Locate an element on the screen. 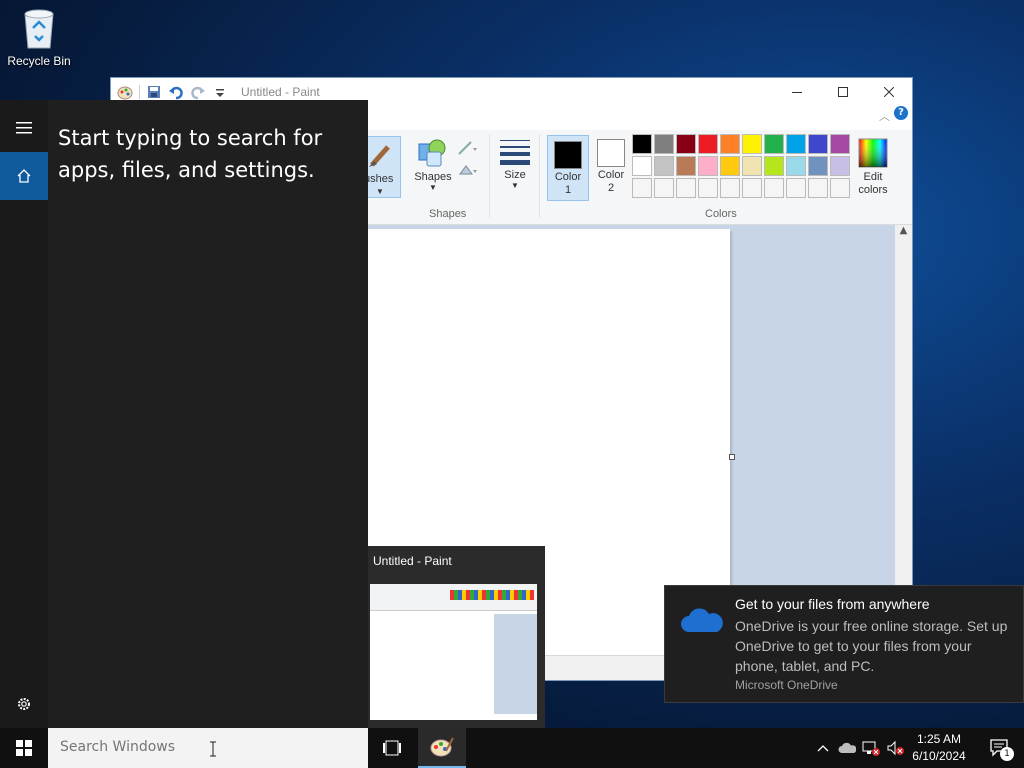 Image resolution: width=1024 pixels, height=768 pixels. thumbnail-title: Untitled - Paint is located at coordinates (412, 561).